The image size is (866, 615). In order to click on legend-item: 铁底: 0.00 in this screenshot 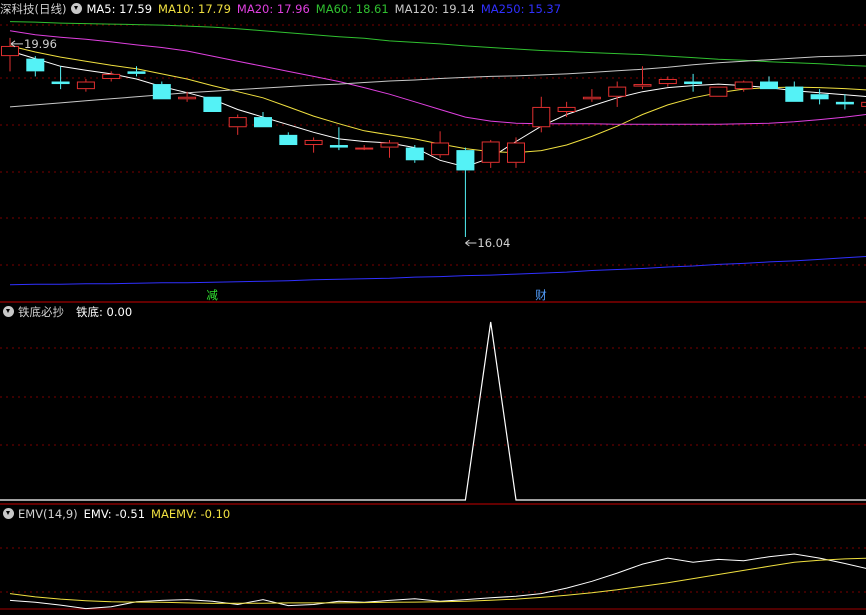, I will do `click(104, 312)`.